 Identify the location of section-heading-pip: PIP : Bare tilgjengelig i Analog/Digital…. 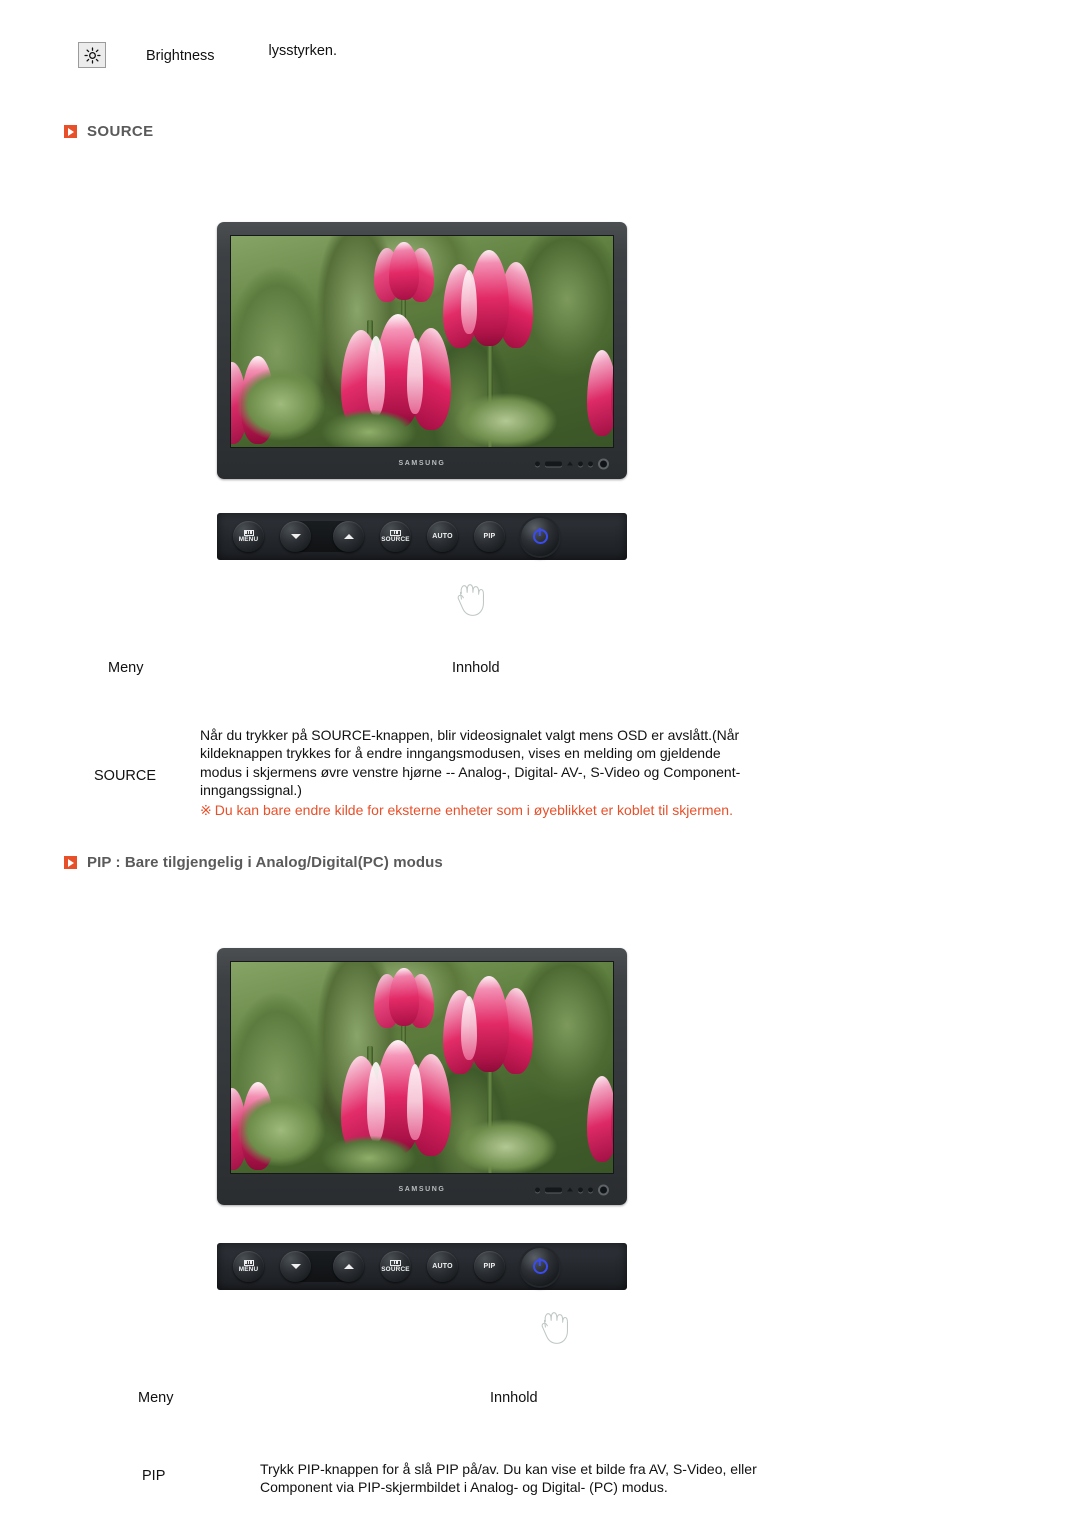
(253, 862).